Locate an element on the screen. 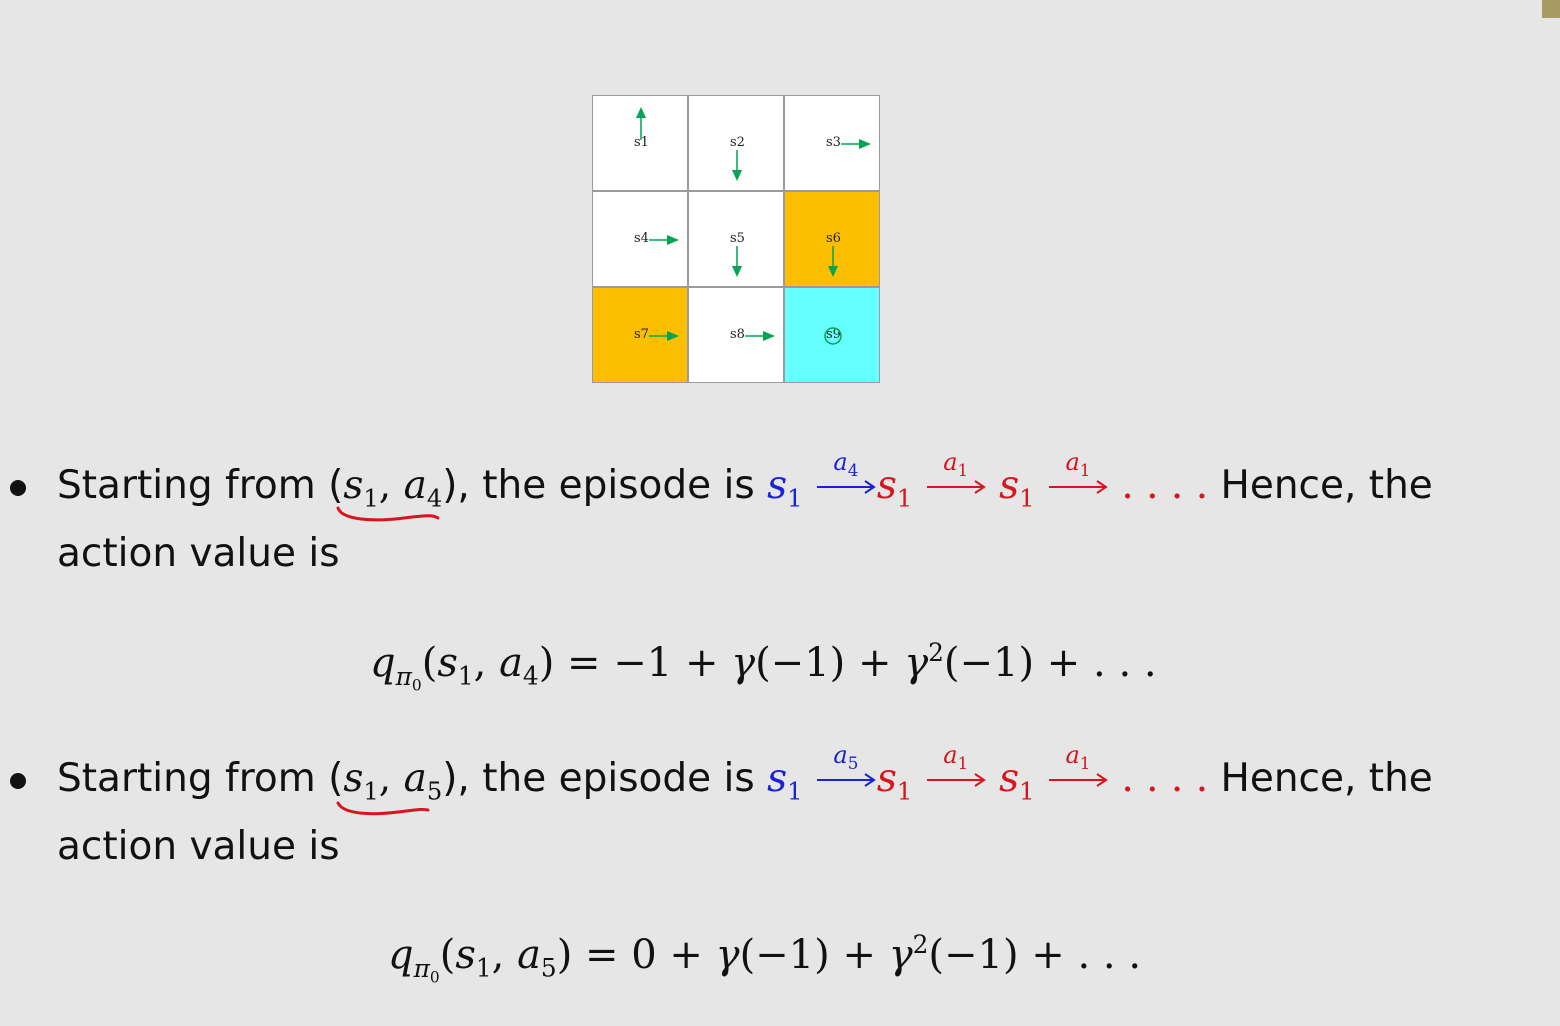 The height and width of the screenshot is (1026, 1560). grid-cell-s5: s5 is located at coordinates (736, 239).